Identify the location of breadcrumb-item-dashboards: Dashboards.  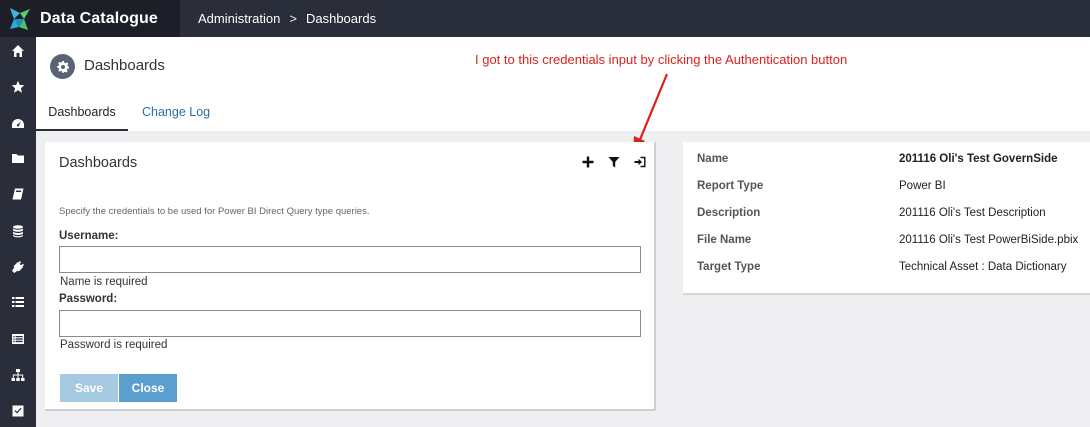
(341, 18).